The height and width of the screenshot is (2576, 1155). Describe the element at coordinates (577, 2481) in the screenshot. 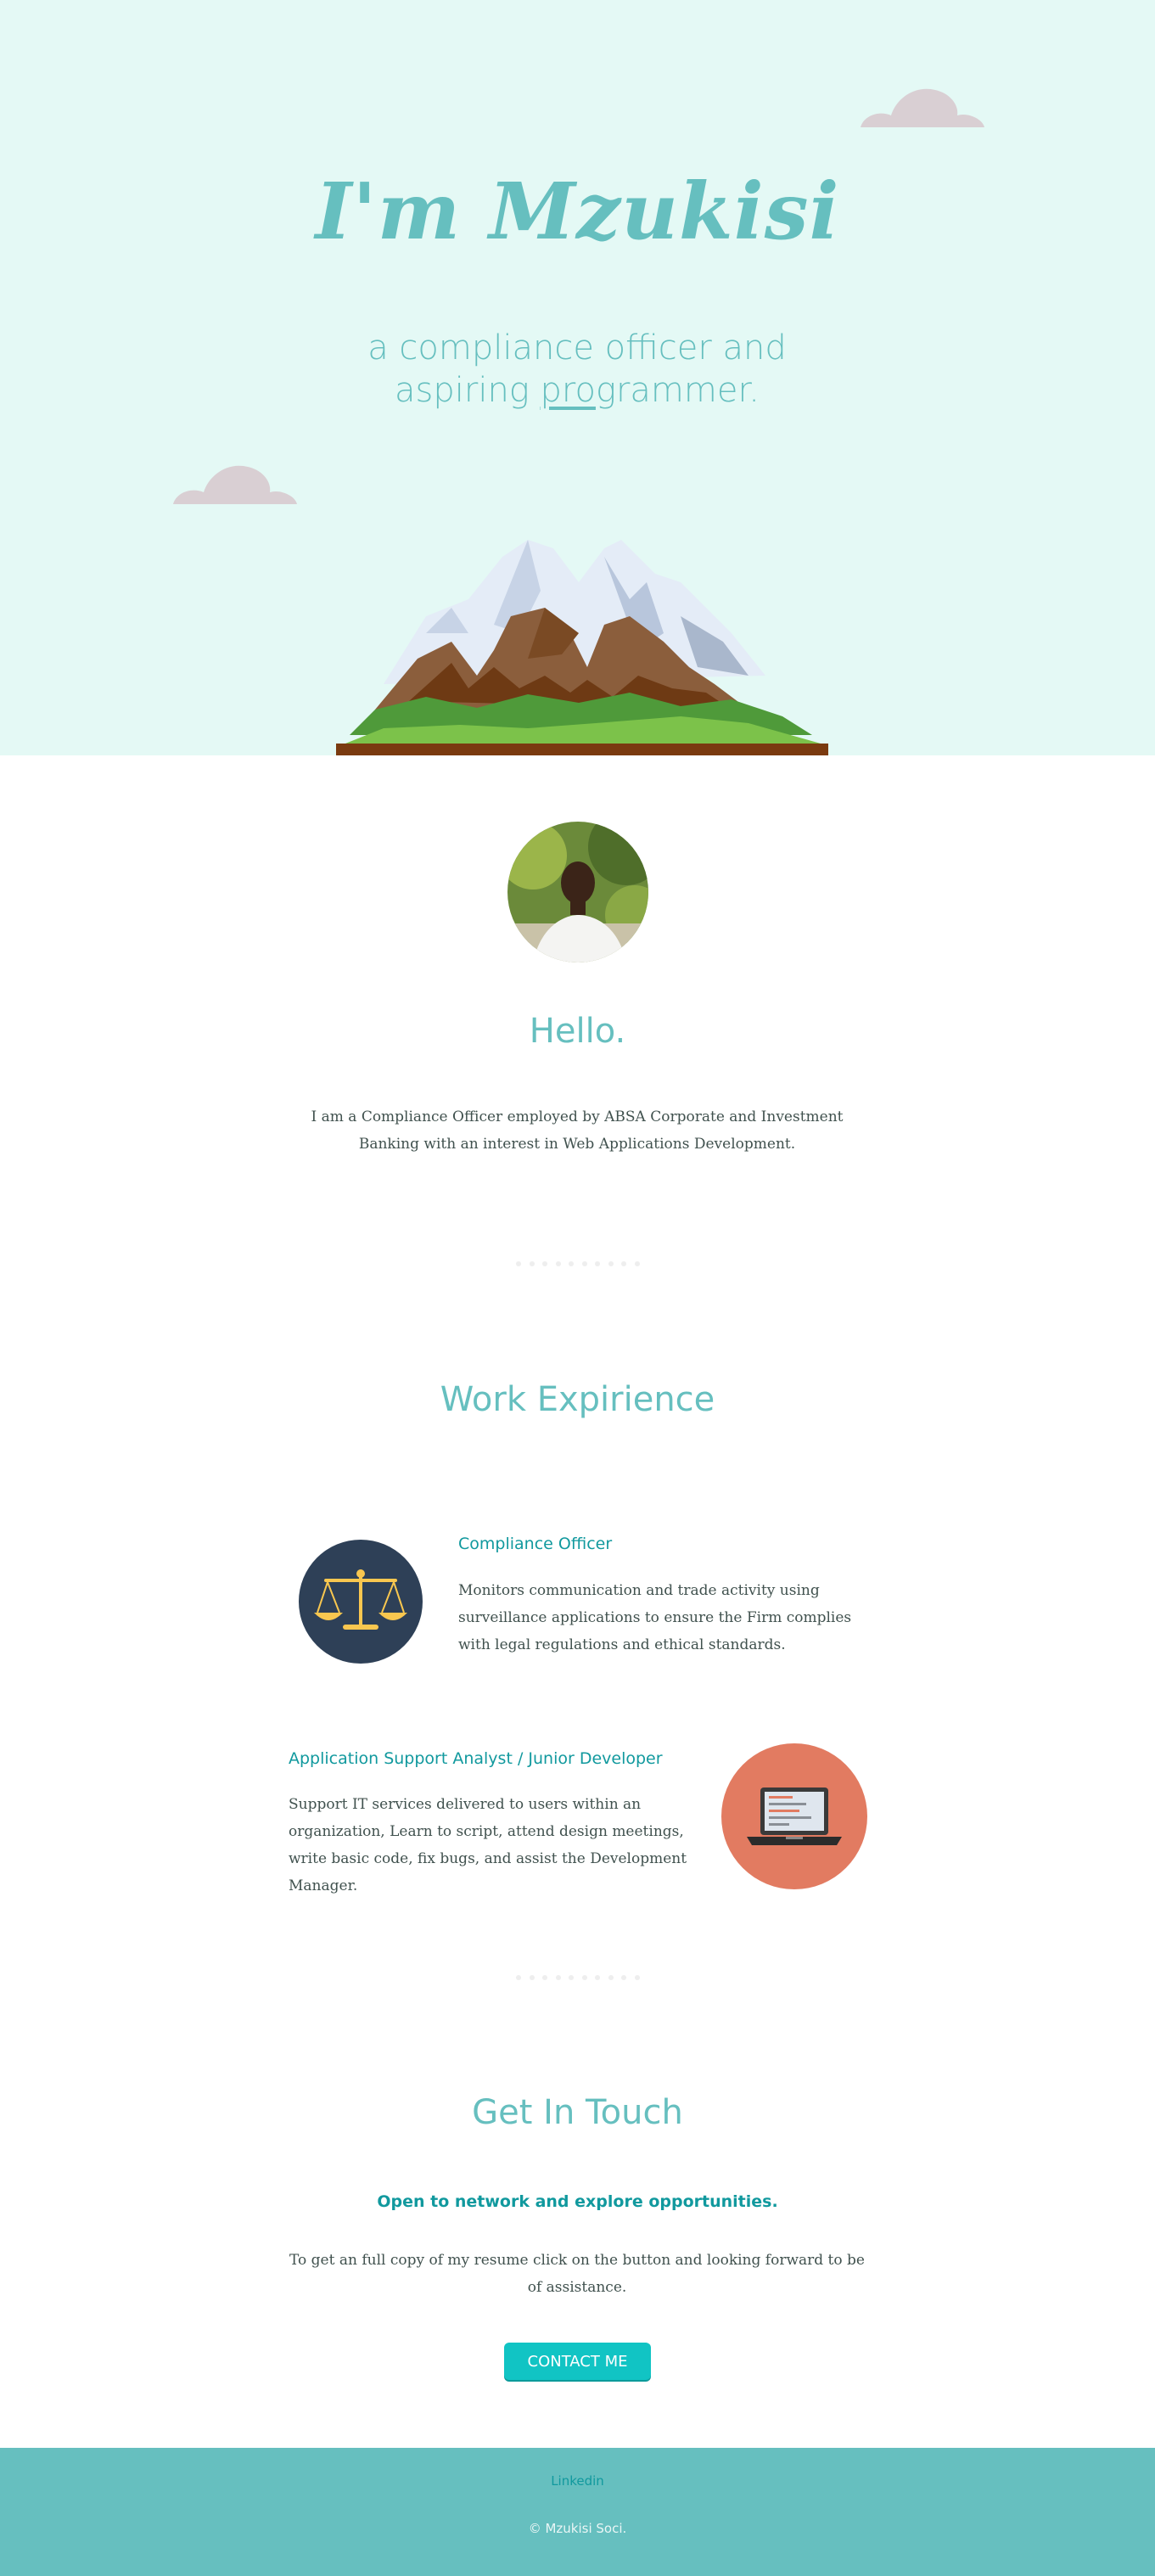

I see `linkedin-link: Linkedin` at that location.